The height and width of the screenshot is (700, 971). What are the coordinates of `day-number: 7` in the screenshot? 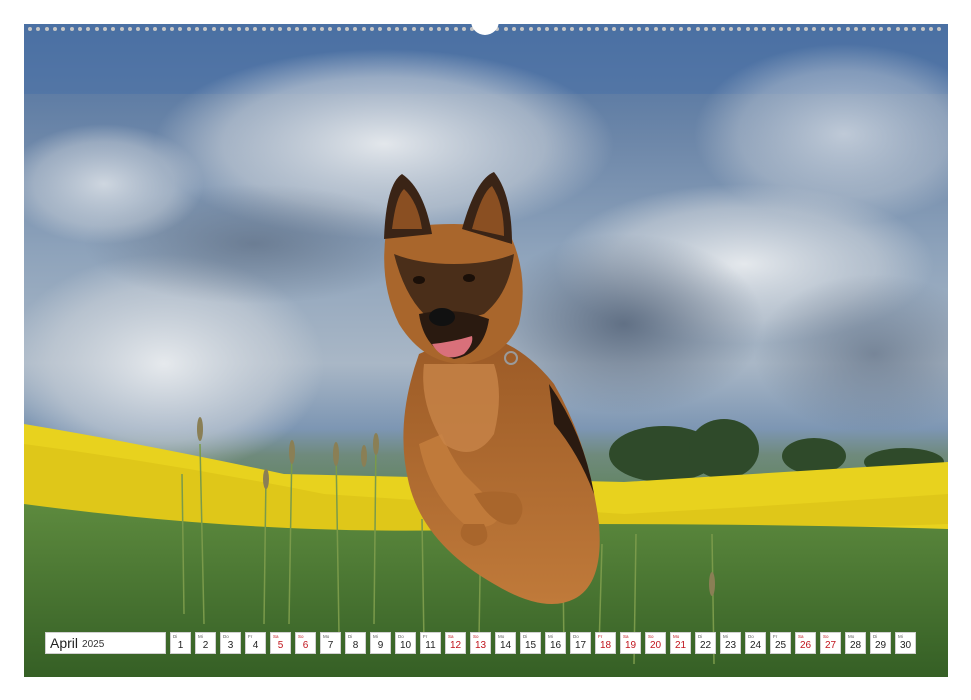 It's located at (330, 645).